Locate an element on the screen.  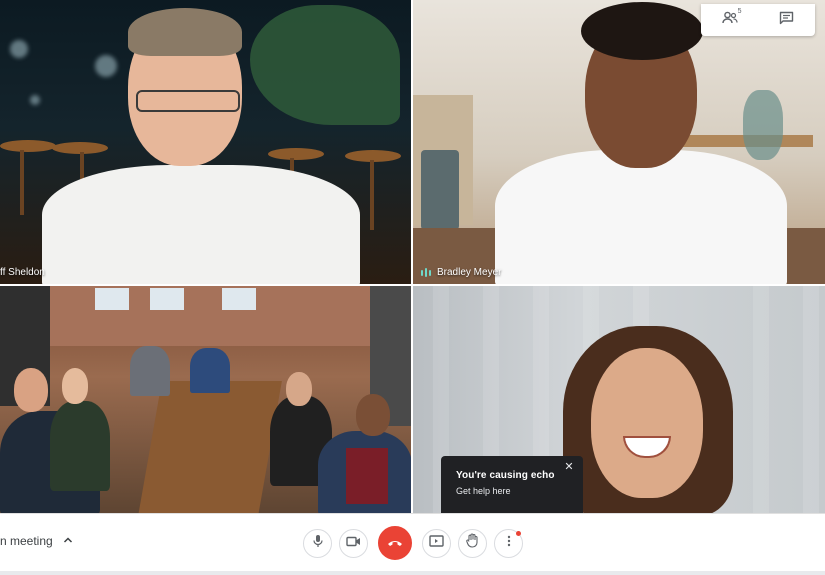
background-plant is located at coordinates (325, 65).